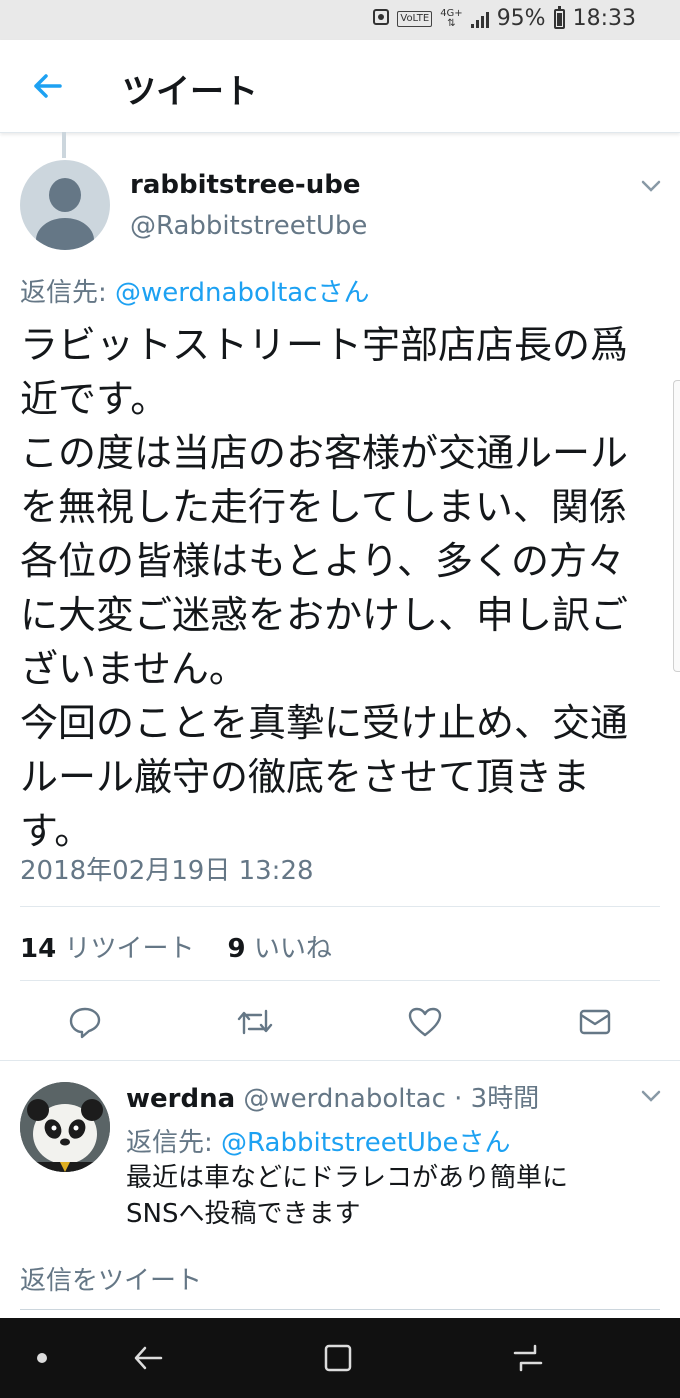 This screenshot has height=1398, width=680. Describe the element at coordinates (344, 1099) in the screenshot. I see `reply-author-handle: @werdnaboltac` at that location.